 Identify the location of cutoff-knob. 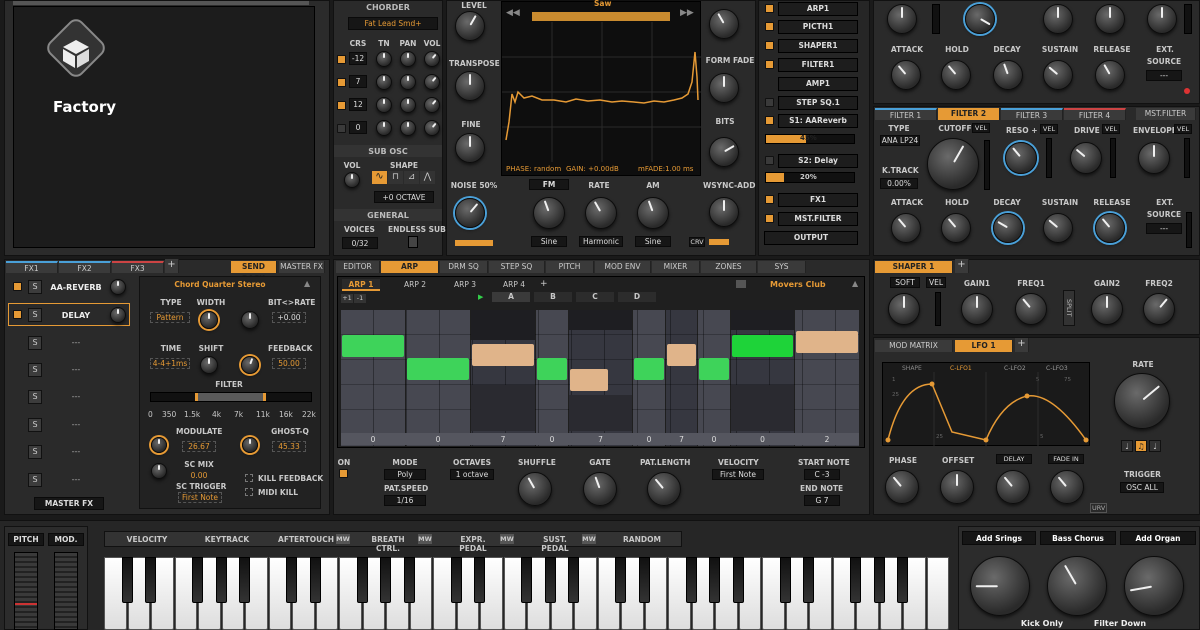
(953, 164).